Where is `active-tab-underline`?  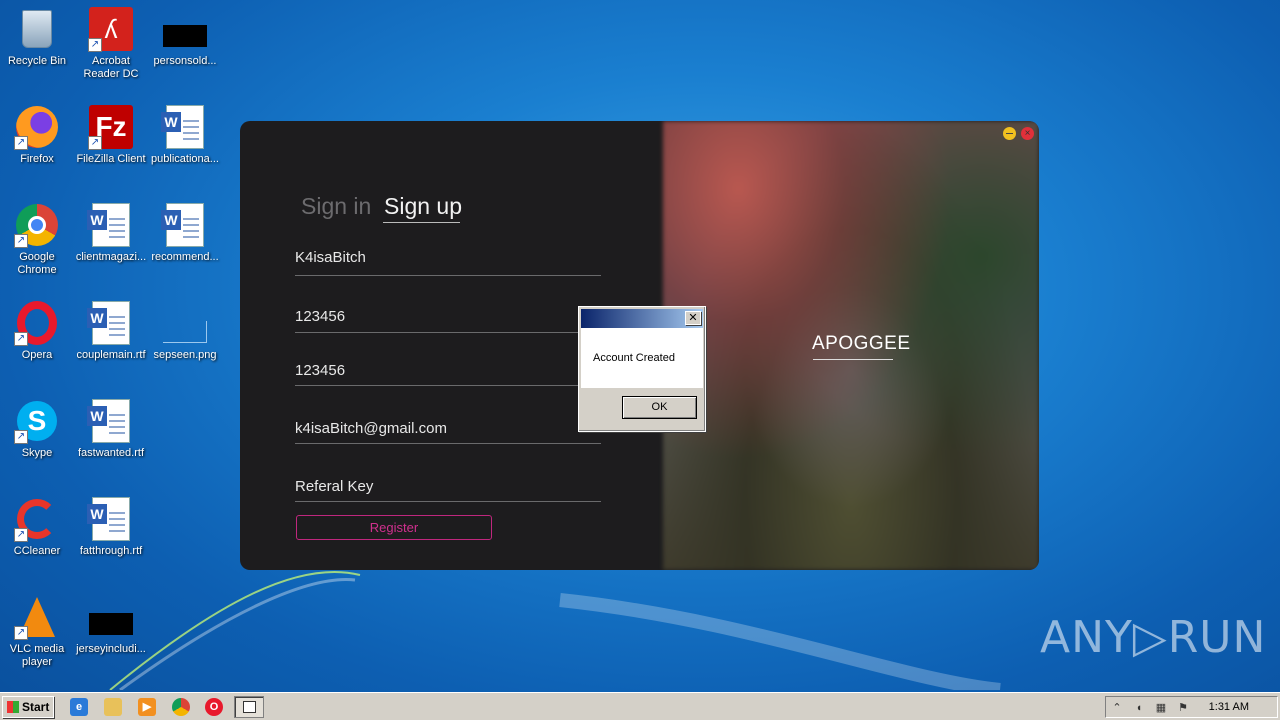
active-tab-underline is located at coordinates (421, 222).